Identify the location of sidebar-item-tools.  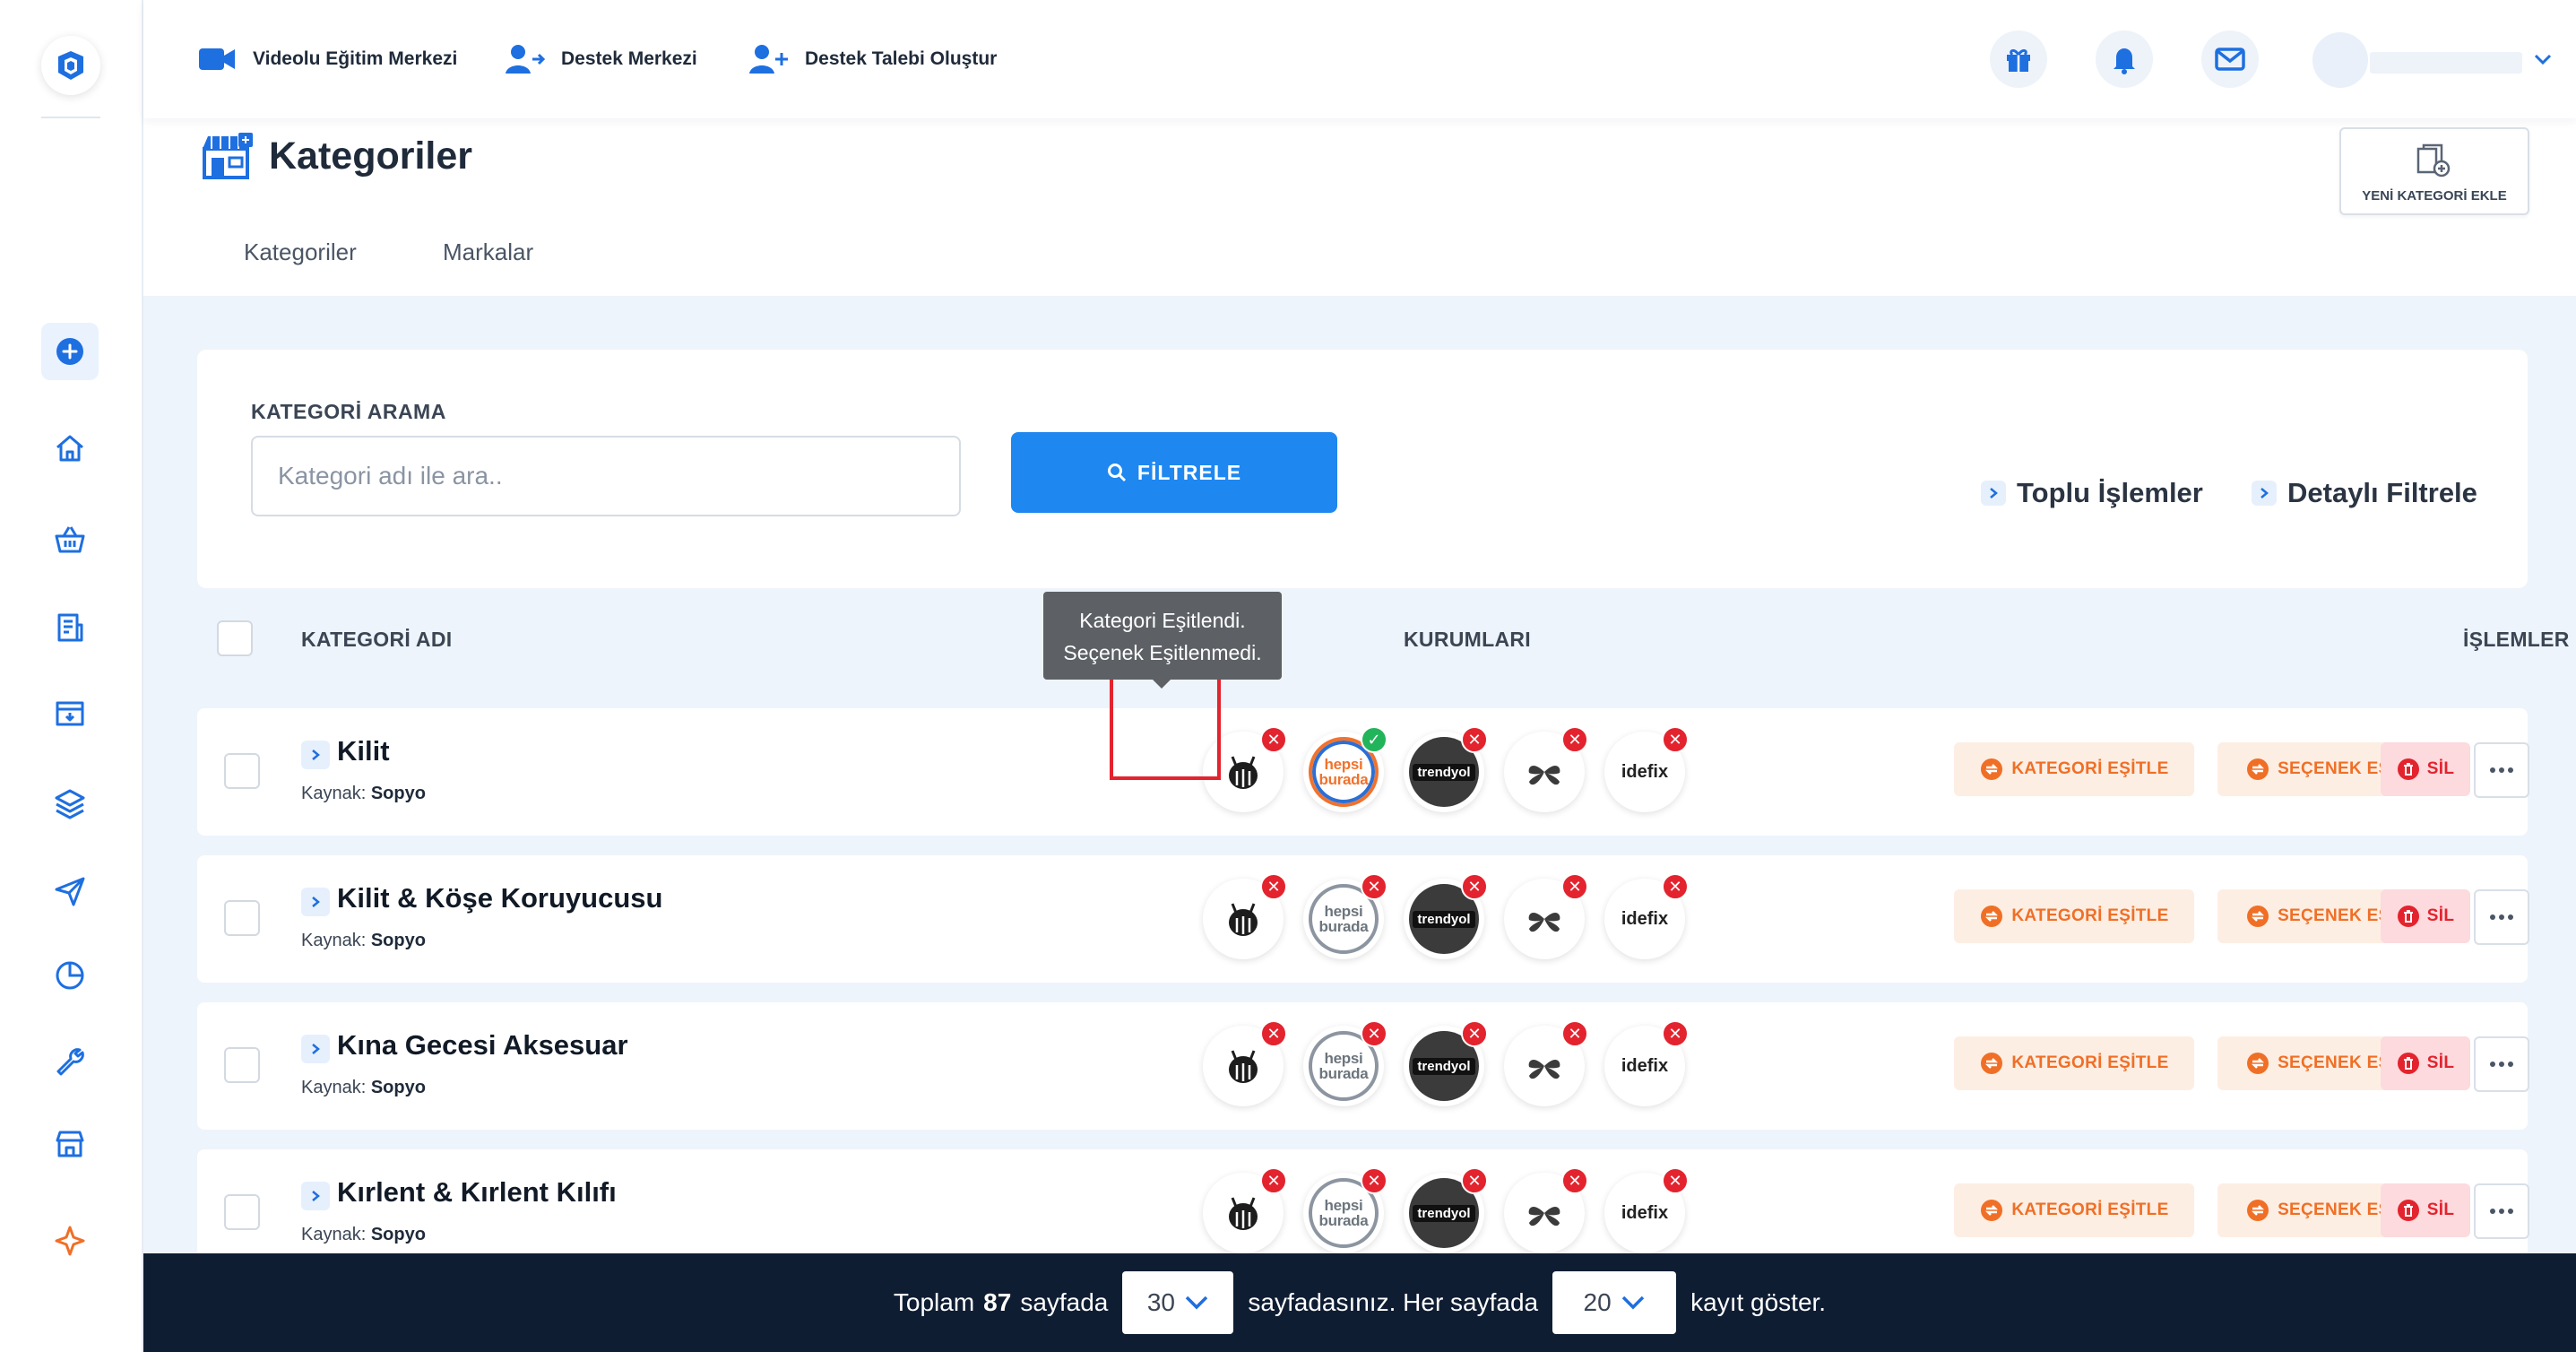
(70, 1059).